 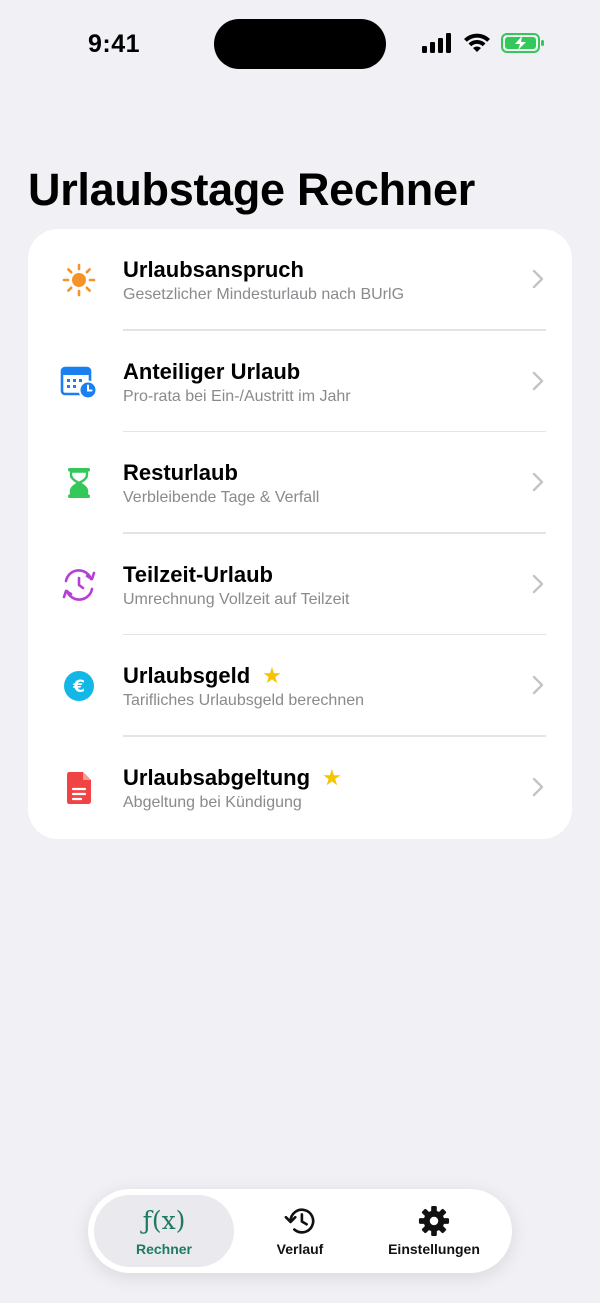 I want to click on menu-item-subtitle: Tarifliches Urlaubsgeld berechnen, so click(x=244, y=701).